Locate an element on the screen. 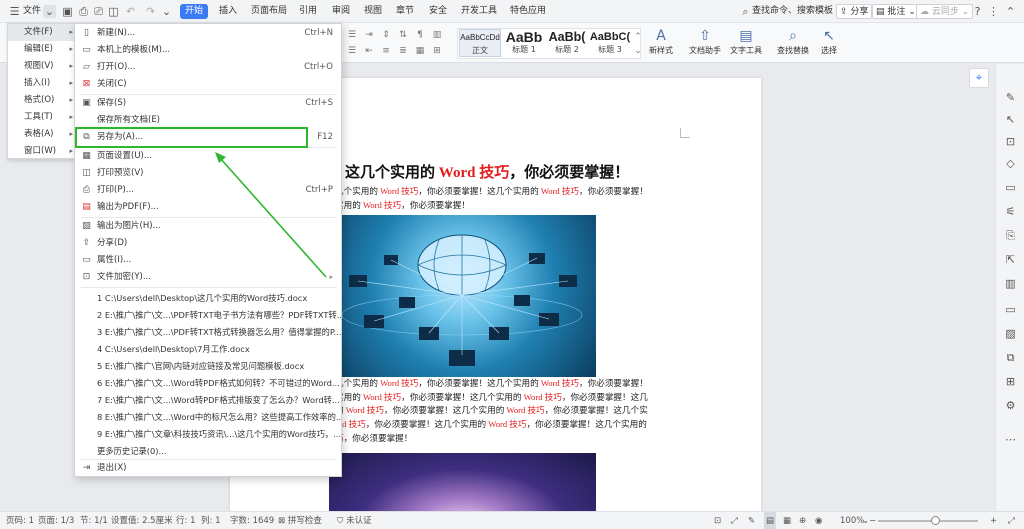  menu-item-new: ▯ 新建(N)... Ctrl+N is located at coordinates (208, 33).